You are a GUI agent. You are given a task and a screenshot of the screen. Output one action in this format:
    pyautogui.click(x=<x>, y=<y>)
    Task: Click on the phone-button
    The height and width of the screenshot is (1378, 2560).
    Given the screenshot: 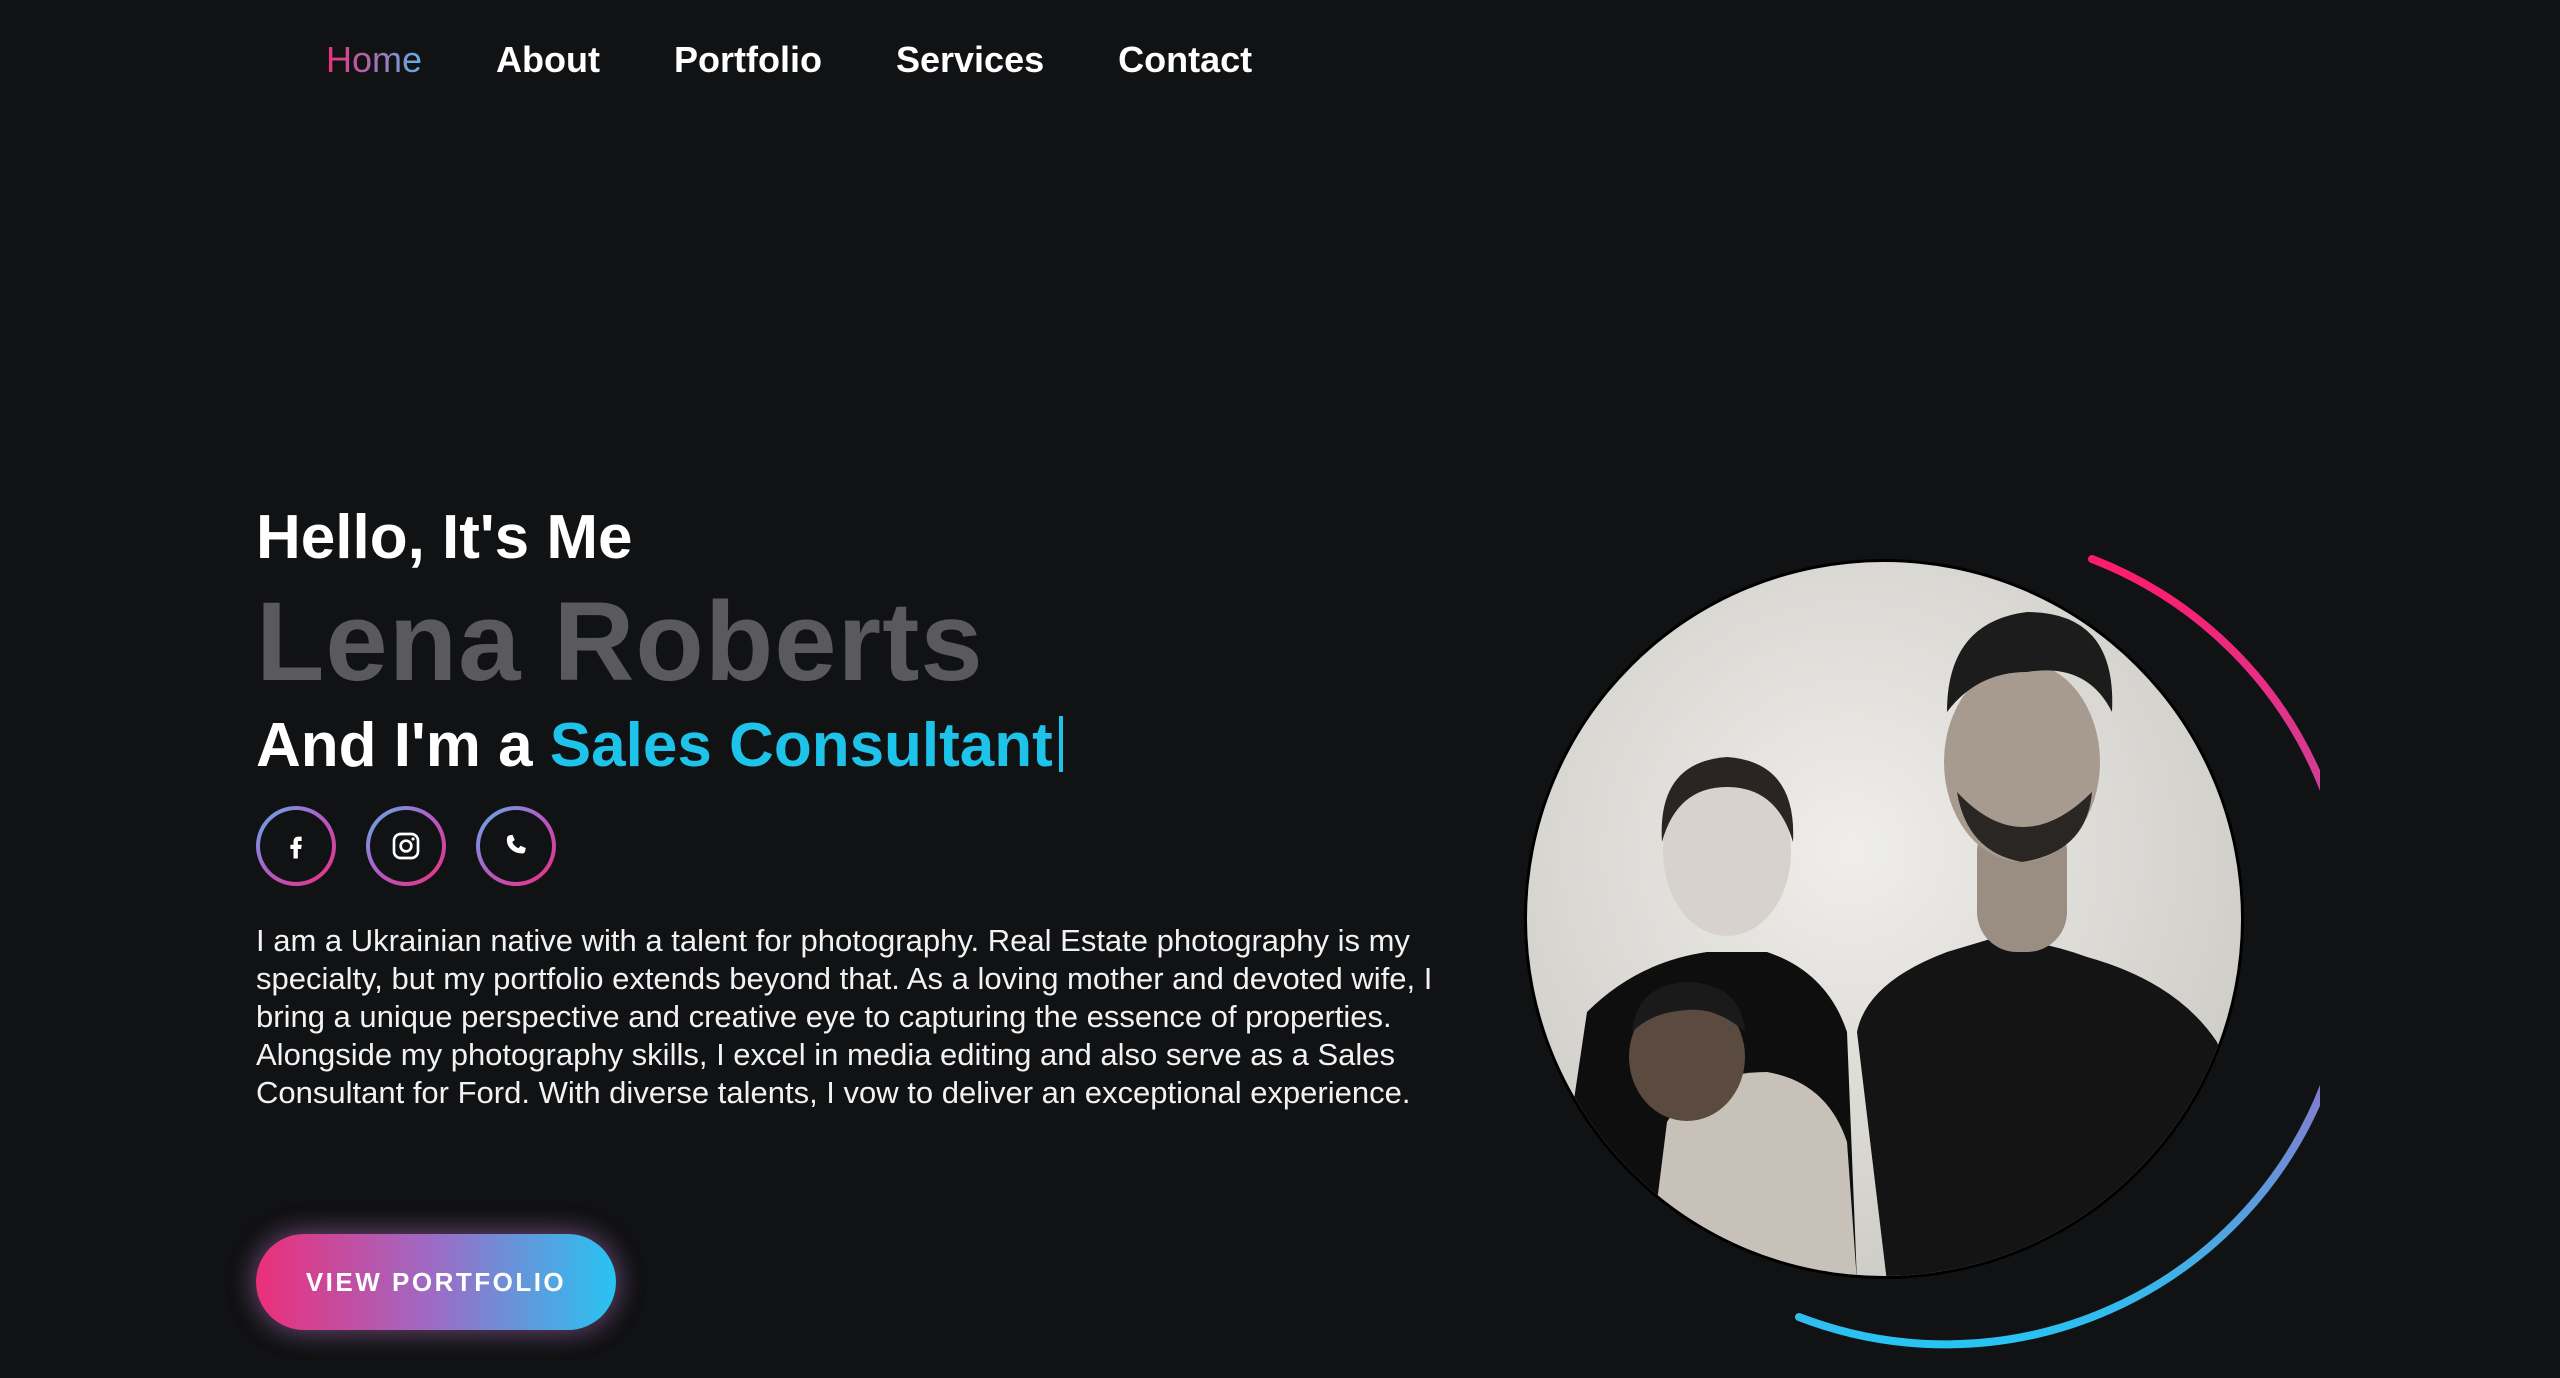 What is the action you would take?
    pyautogui.click(x=516, y=846)
    